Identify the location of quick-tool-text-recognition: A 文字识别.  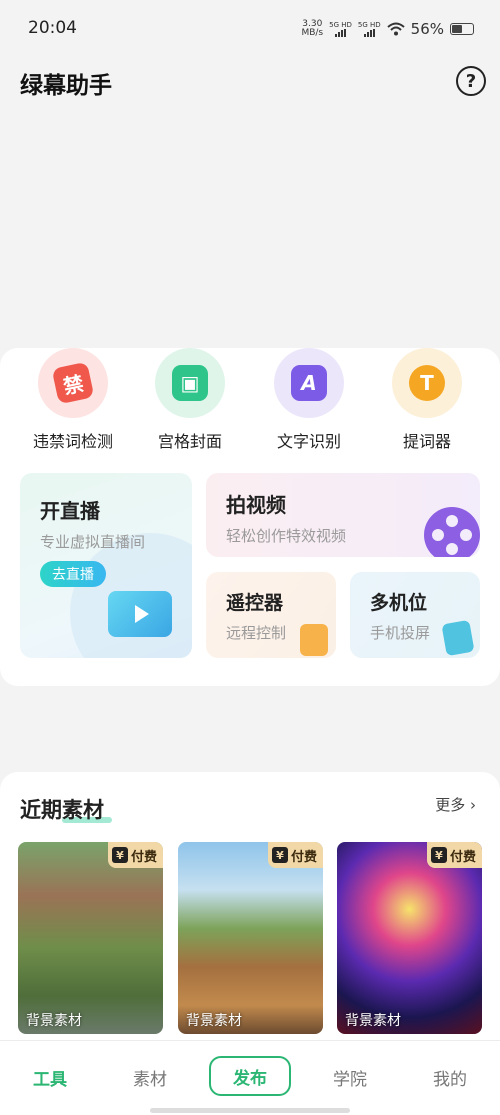
(309, 400).